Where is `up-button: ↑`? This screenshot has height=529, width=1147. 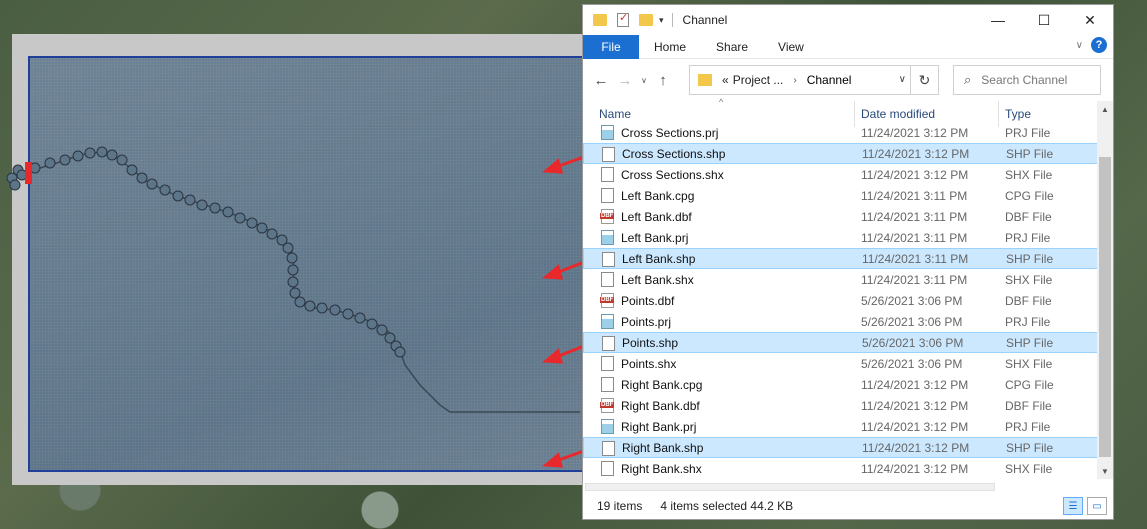 up-button: ↑ is located at coordinates (663, 80).